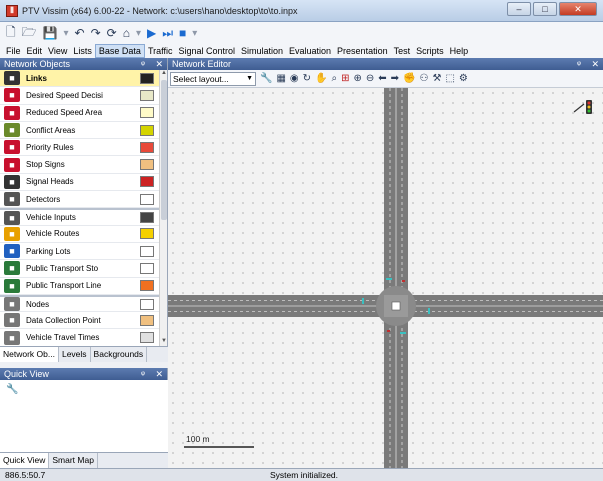  What do you see at coordinates (409, 78) in the screenshot?
I see `hand-icon: ✊` at bounding box center [409, 78].